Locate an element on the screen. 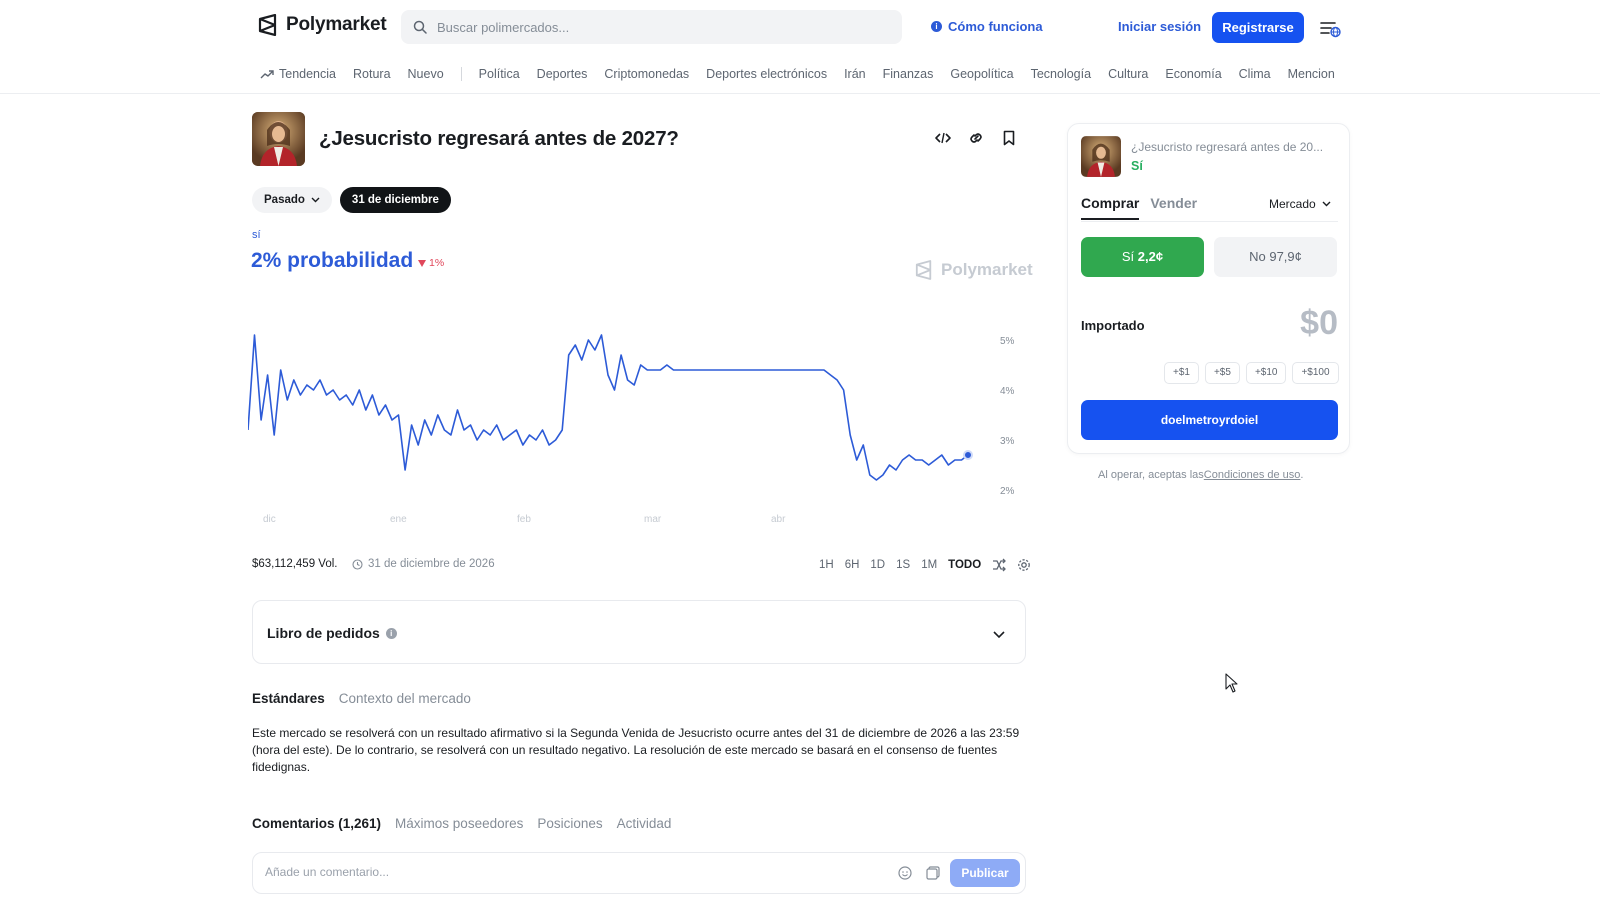 The width and height of the screenshot is (1600, 900). trade-market-image is located at coordinates (1101, 156).